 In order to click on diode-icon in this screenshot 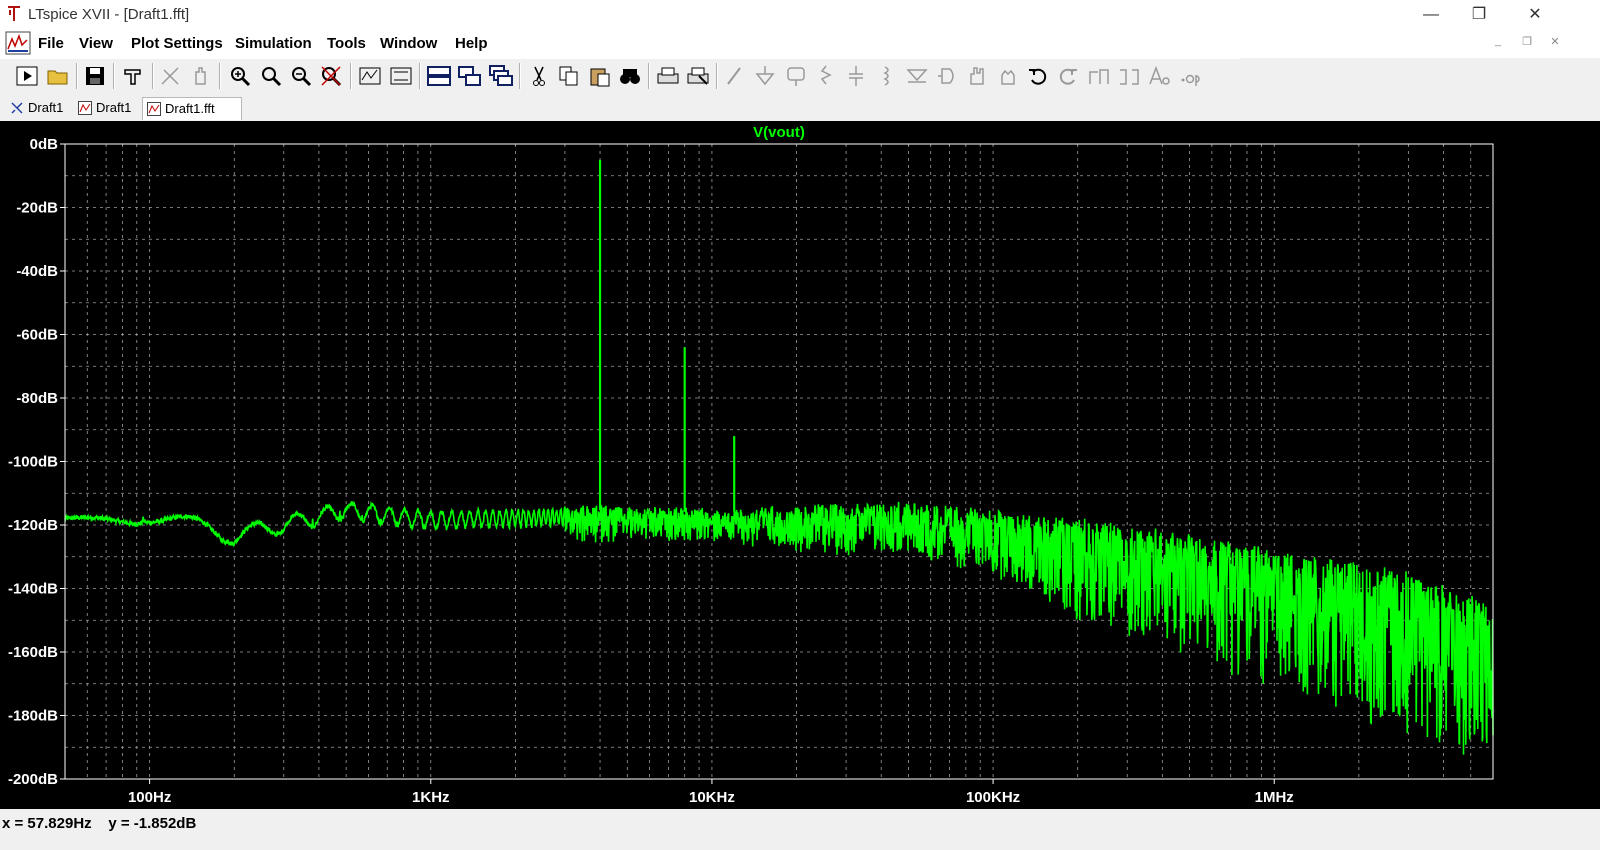, I will do `click(917, 76)`.